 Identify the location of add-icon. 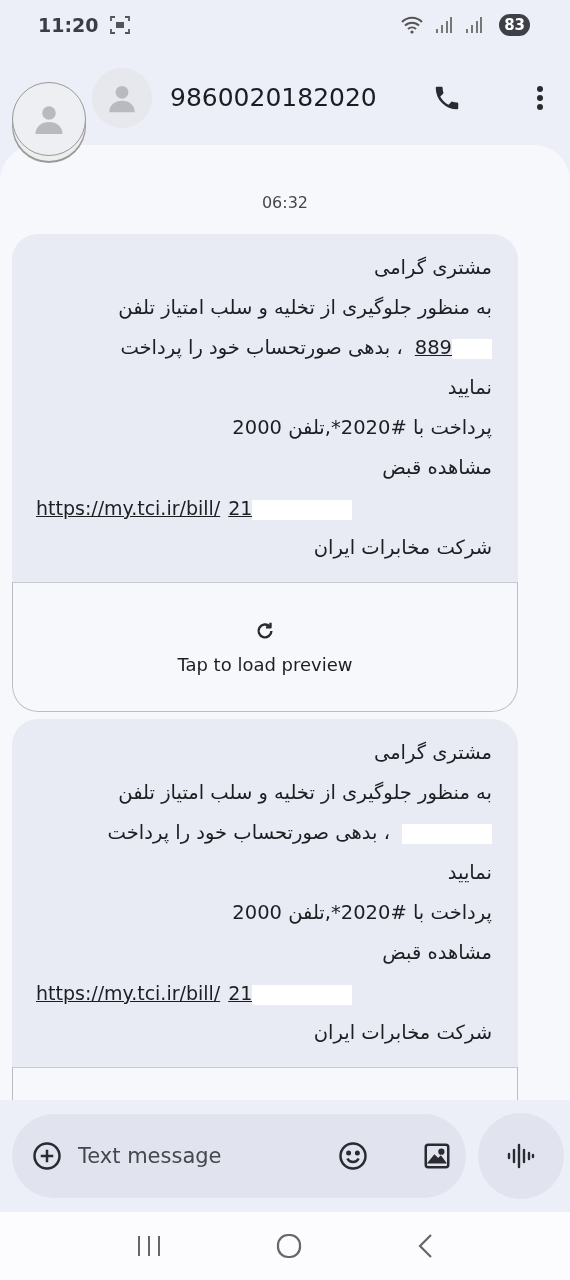
(47, 1156).